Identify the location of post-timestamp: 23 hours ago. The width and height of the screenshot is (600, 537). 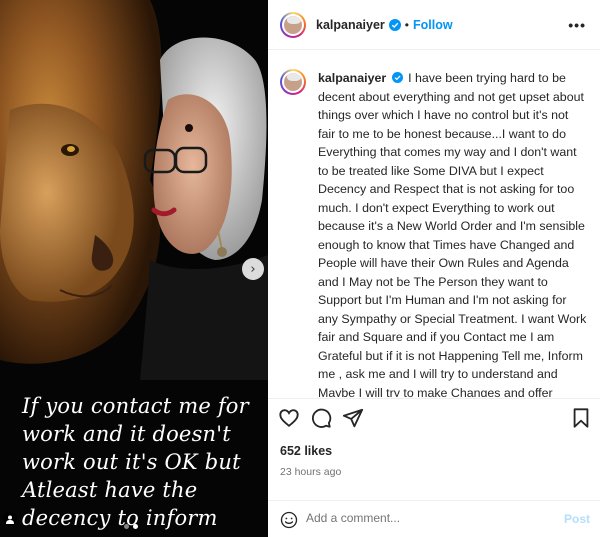
(310, 472).